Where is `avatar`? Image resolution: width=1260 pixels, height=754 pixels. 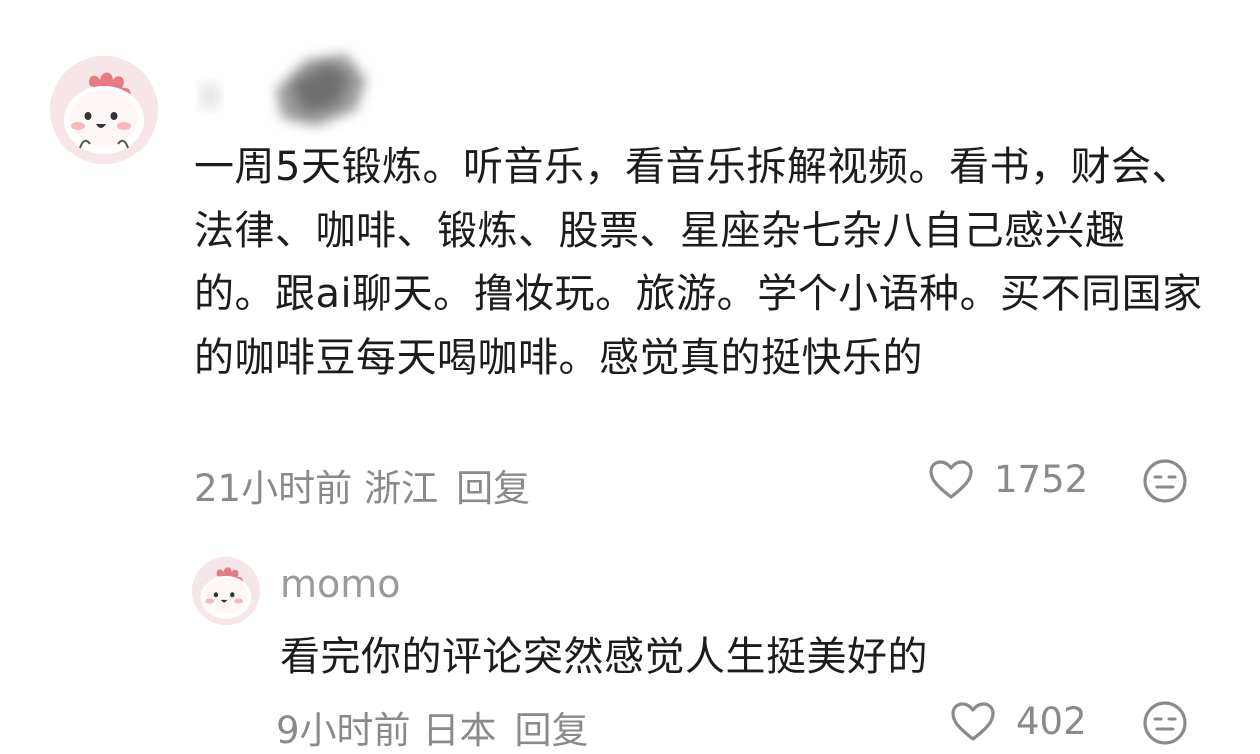
avatar is located at coordinates (104, 110).